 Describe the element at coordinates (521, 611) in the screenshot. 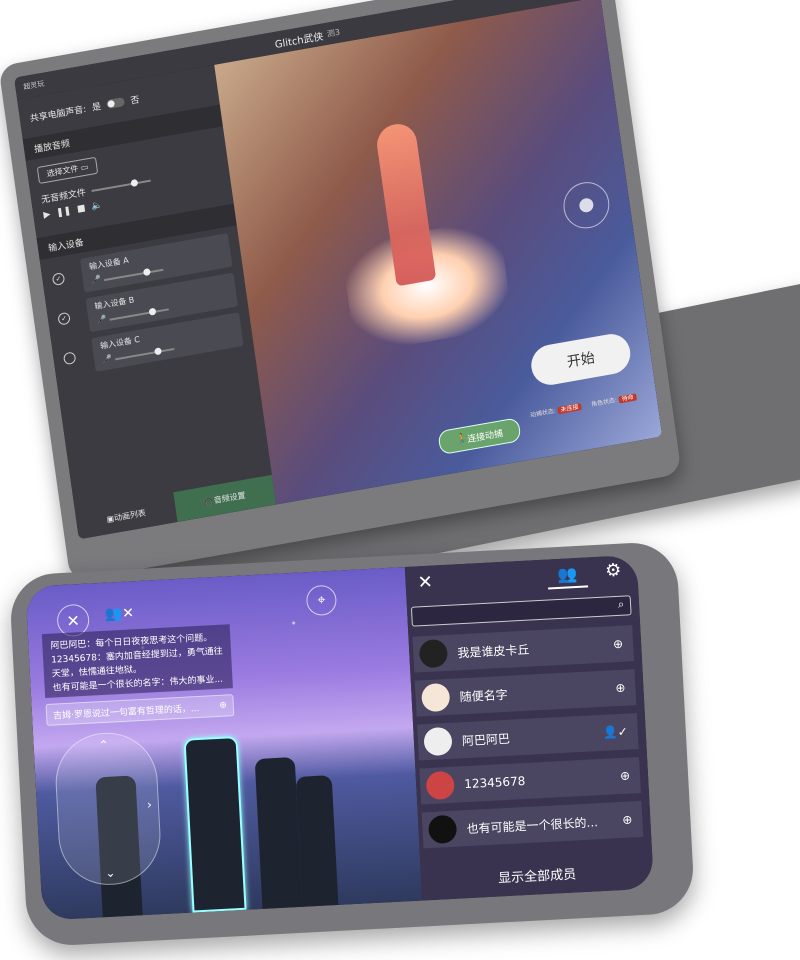

I see `search-input: ⌕` at that location.